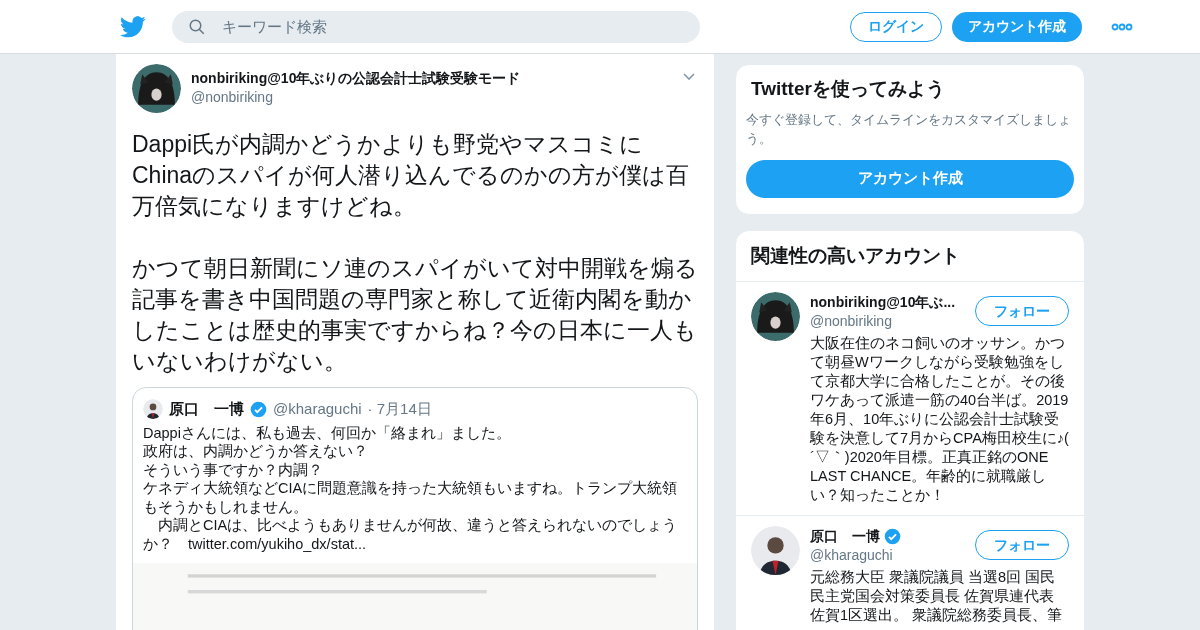 This screenshot has height=630, width=1200. Describe the element at coordinates (848, 89) in the screenshot. I see `card-title: Twitterを使ってみよう` at that location.